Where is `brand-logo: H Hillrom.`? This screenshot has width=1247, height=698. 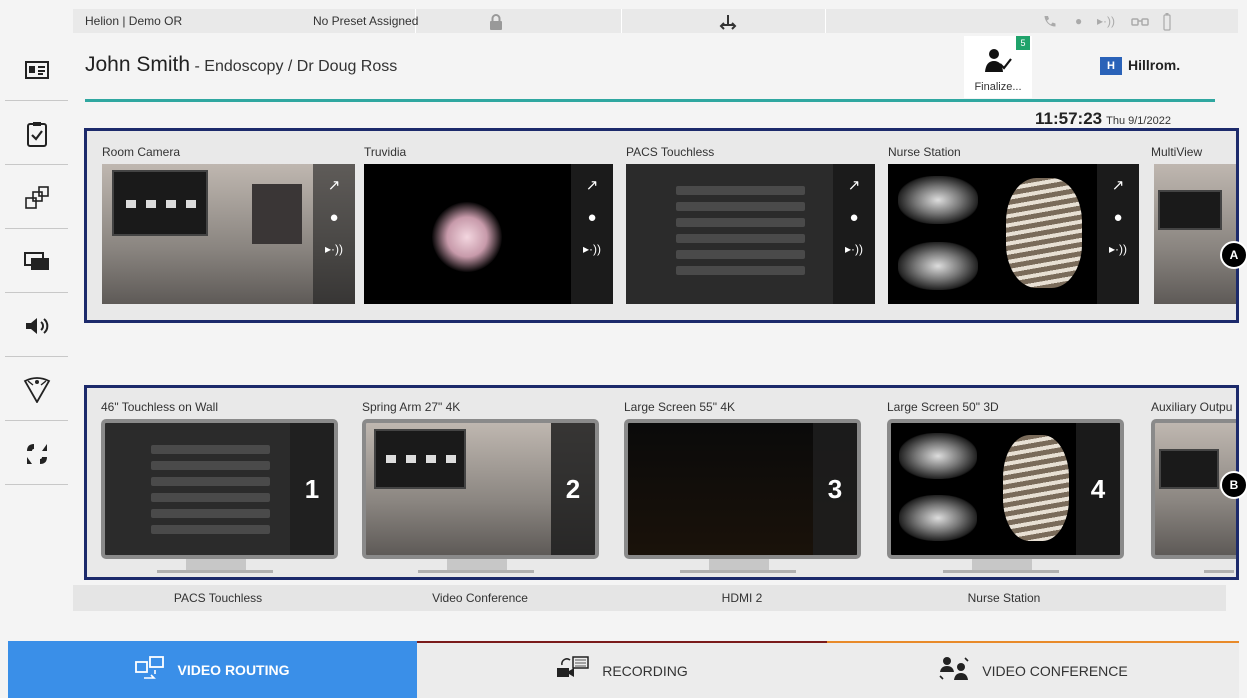
brand-logo: H Hillrom. is located at coordinates (1140, 66).